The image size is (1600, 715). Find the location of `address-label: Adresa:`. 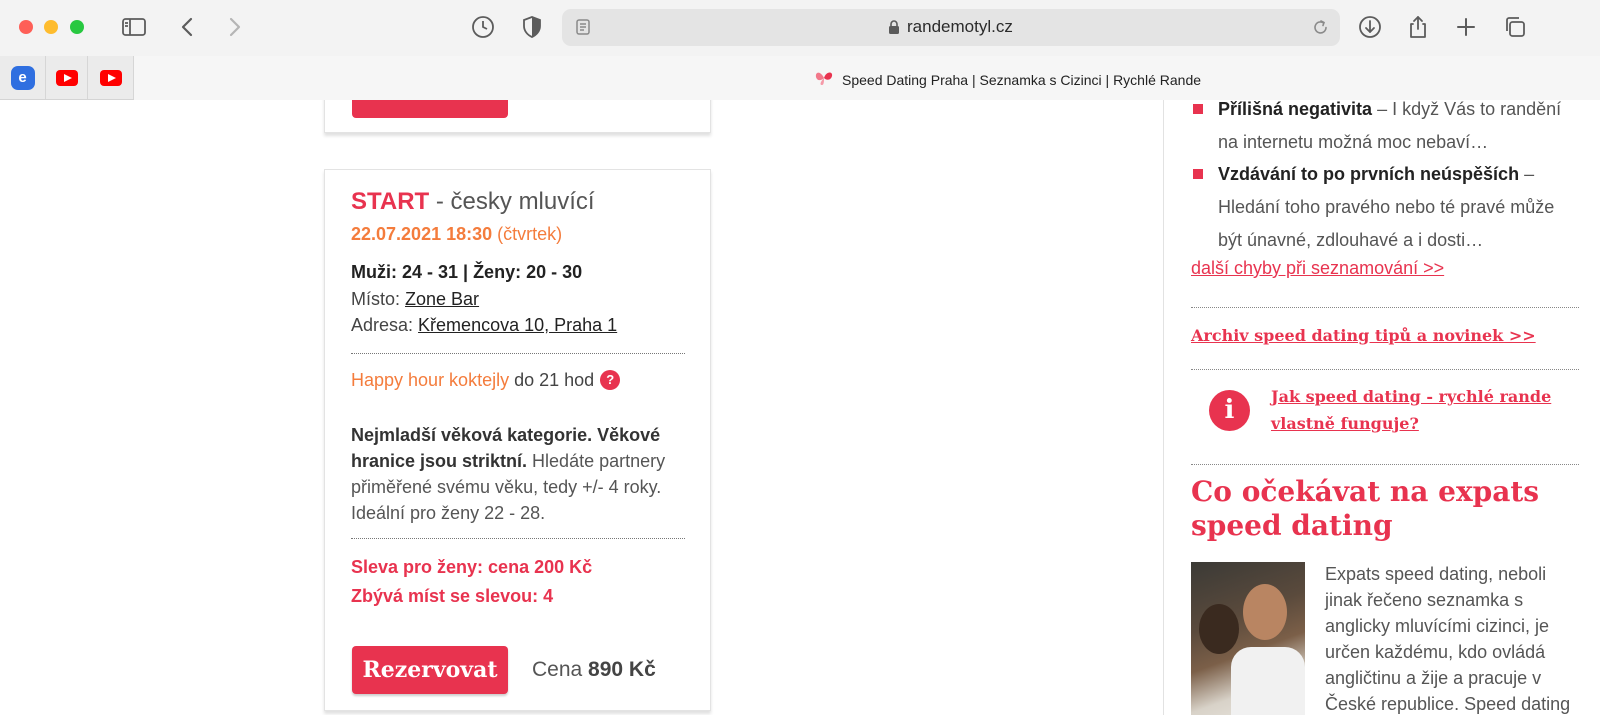

address-label: Adresa: is located at coordinates (385, 325).